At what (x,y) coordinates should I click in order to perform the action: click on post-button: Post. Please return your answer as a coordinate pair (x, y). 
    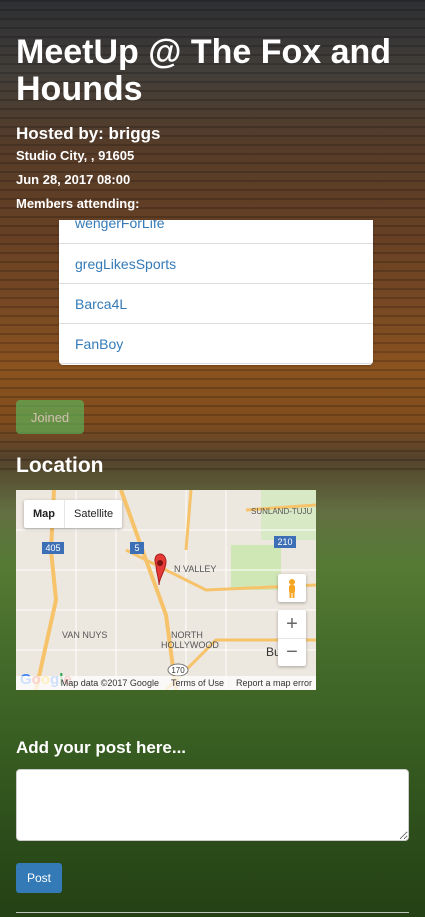
    Looking at the image, I should click on (39, 878).